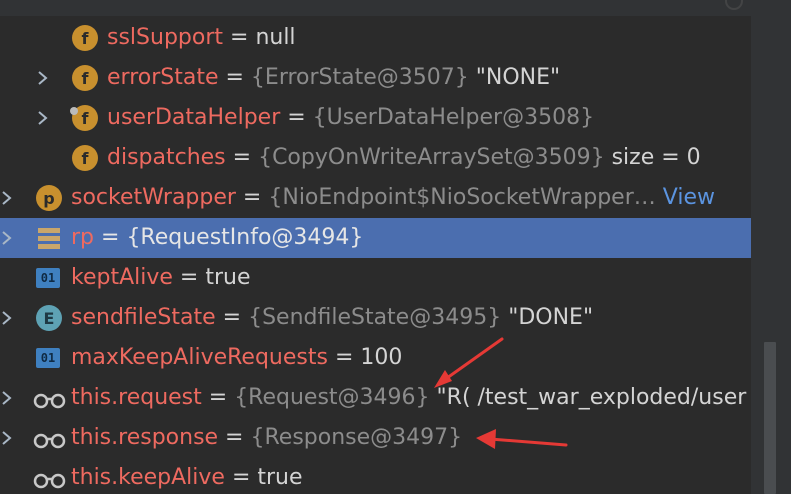 The height and width of the screenshot is (494, 791). I want to click on variable-value: "DONE", so click(547, 317).